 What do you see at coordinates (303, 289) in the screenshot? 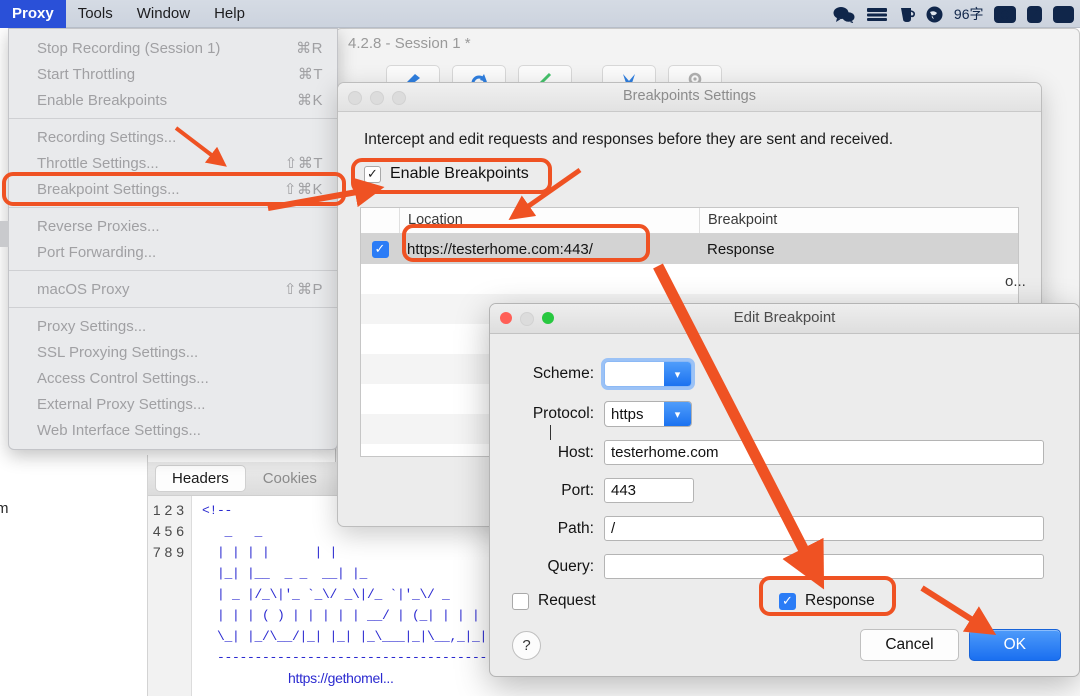
I see `menu-item-shortcut: ⇧⌘P` at bounding box center [303, 289].